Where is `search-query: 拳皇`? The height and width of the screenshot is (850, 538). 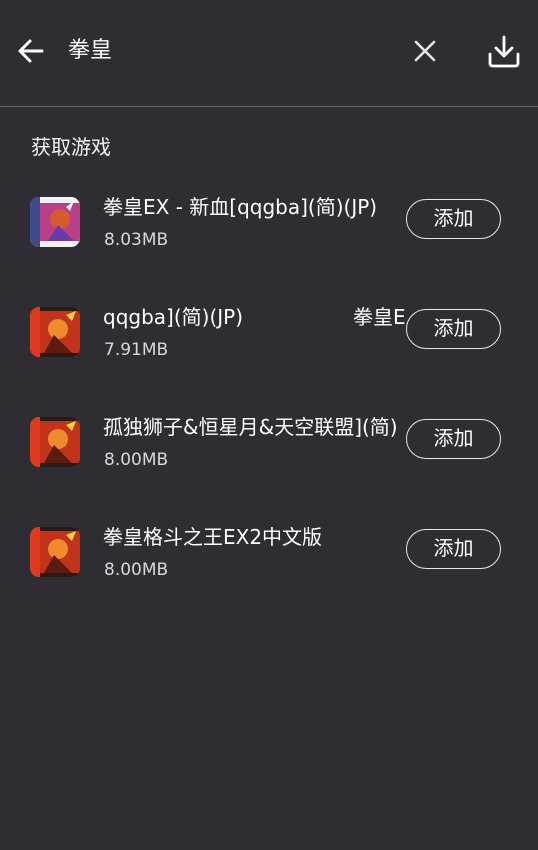 search-query: 拳皇 is located at coordinates (90, 51).